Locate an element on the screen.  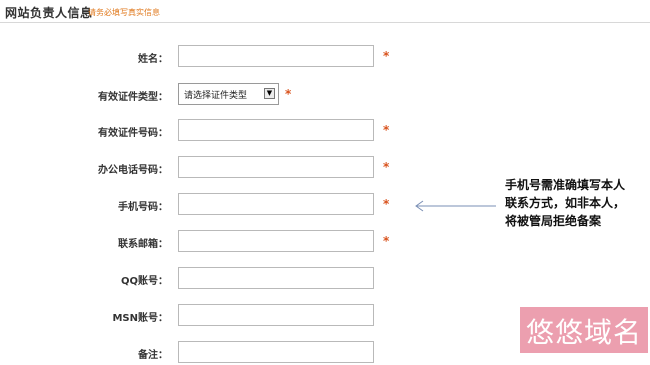
section-header: 网站负责人信息 请务必填写真实信息 is located at coordinates (325, 11).